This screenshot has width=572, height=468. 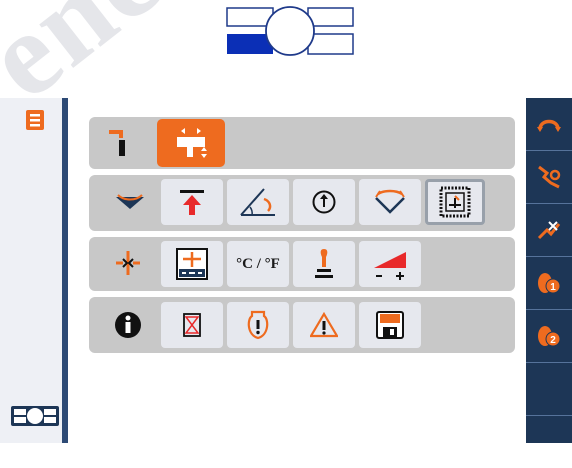 I want to click on rotate-icon, so click(x=549, y=125).